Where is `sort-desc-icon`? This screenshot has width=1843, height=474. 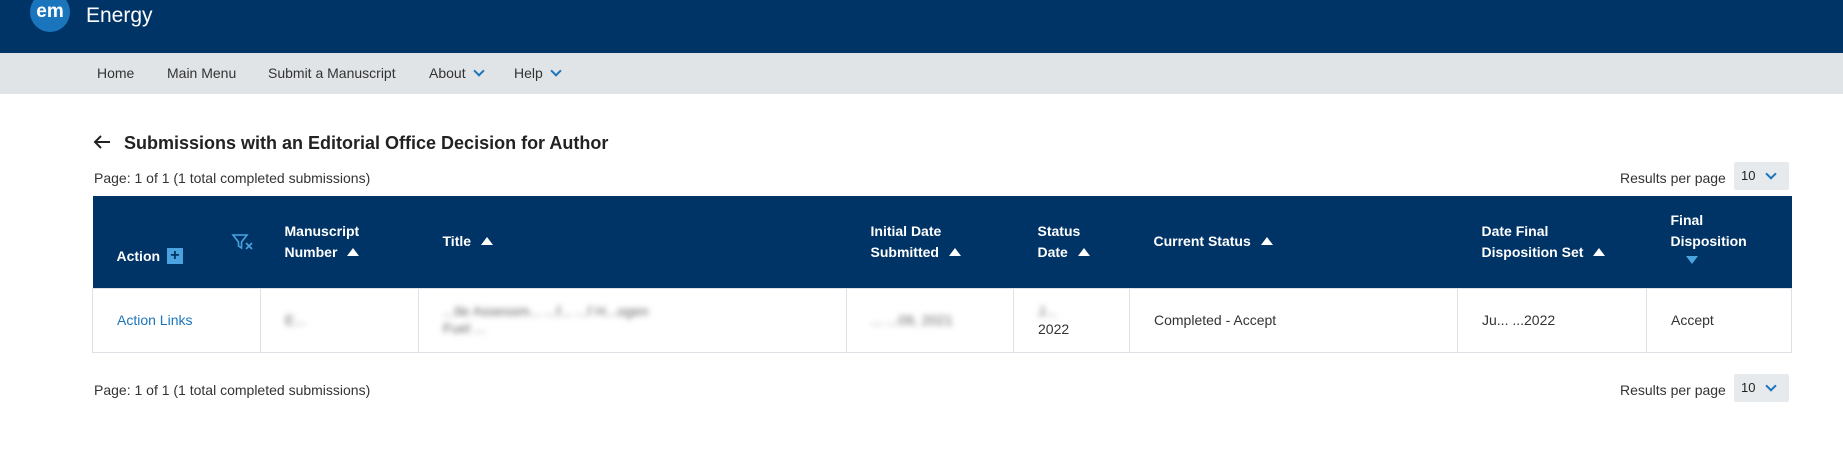
sort-desc-icon is located at coordinates (1691, 259).